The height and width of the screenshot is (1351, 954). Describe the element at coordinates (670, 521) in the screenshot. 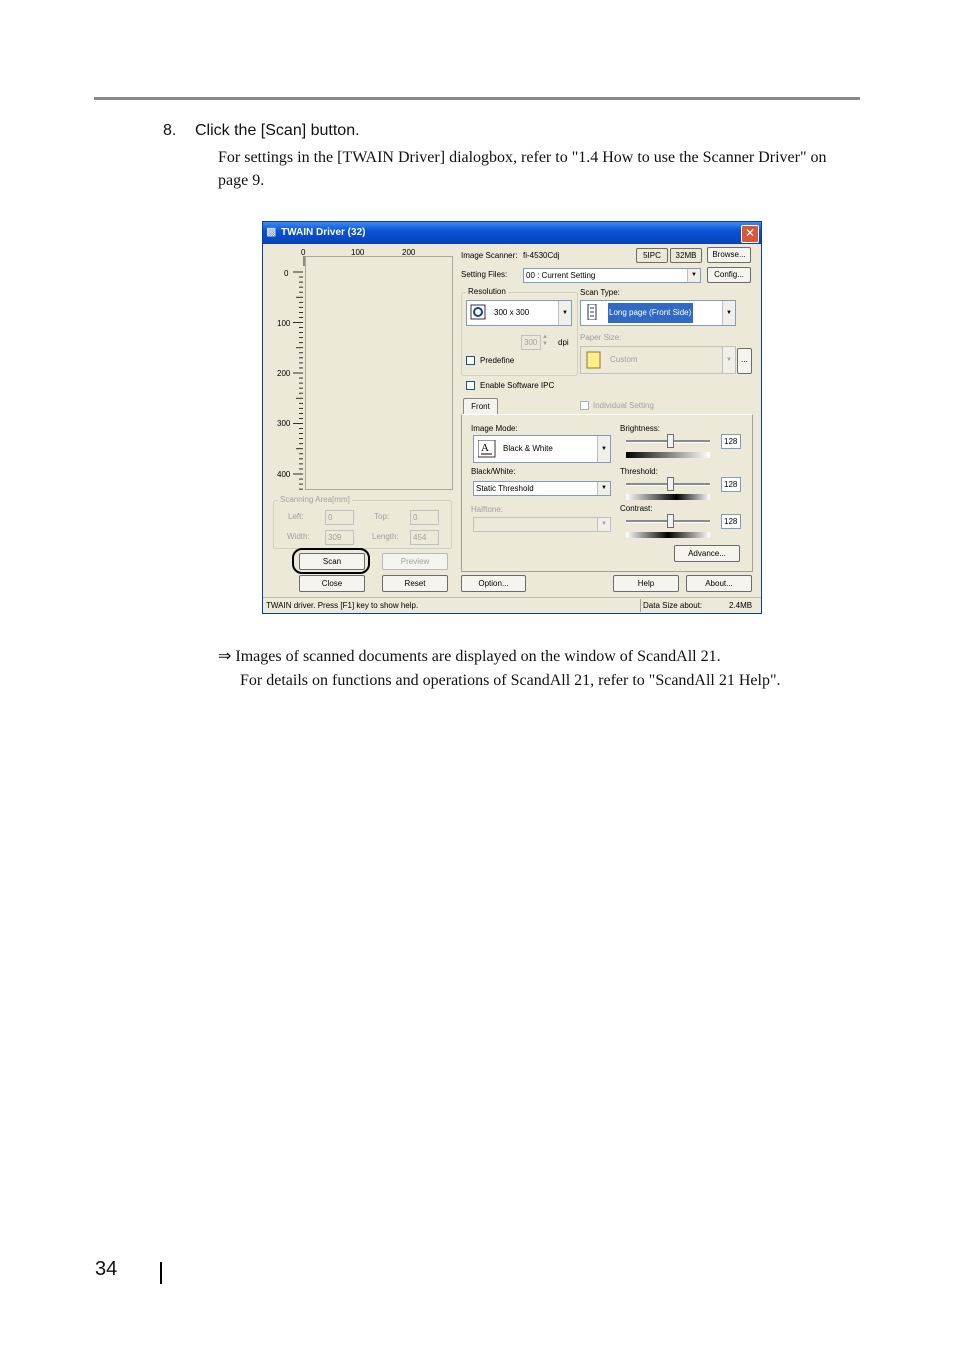

I see `contrast-thumb` at that location.